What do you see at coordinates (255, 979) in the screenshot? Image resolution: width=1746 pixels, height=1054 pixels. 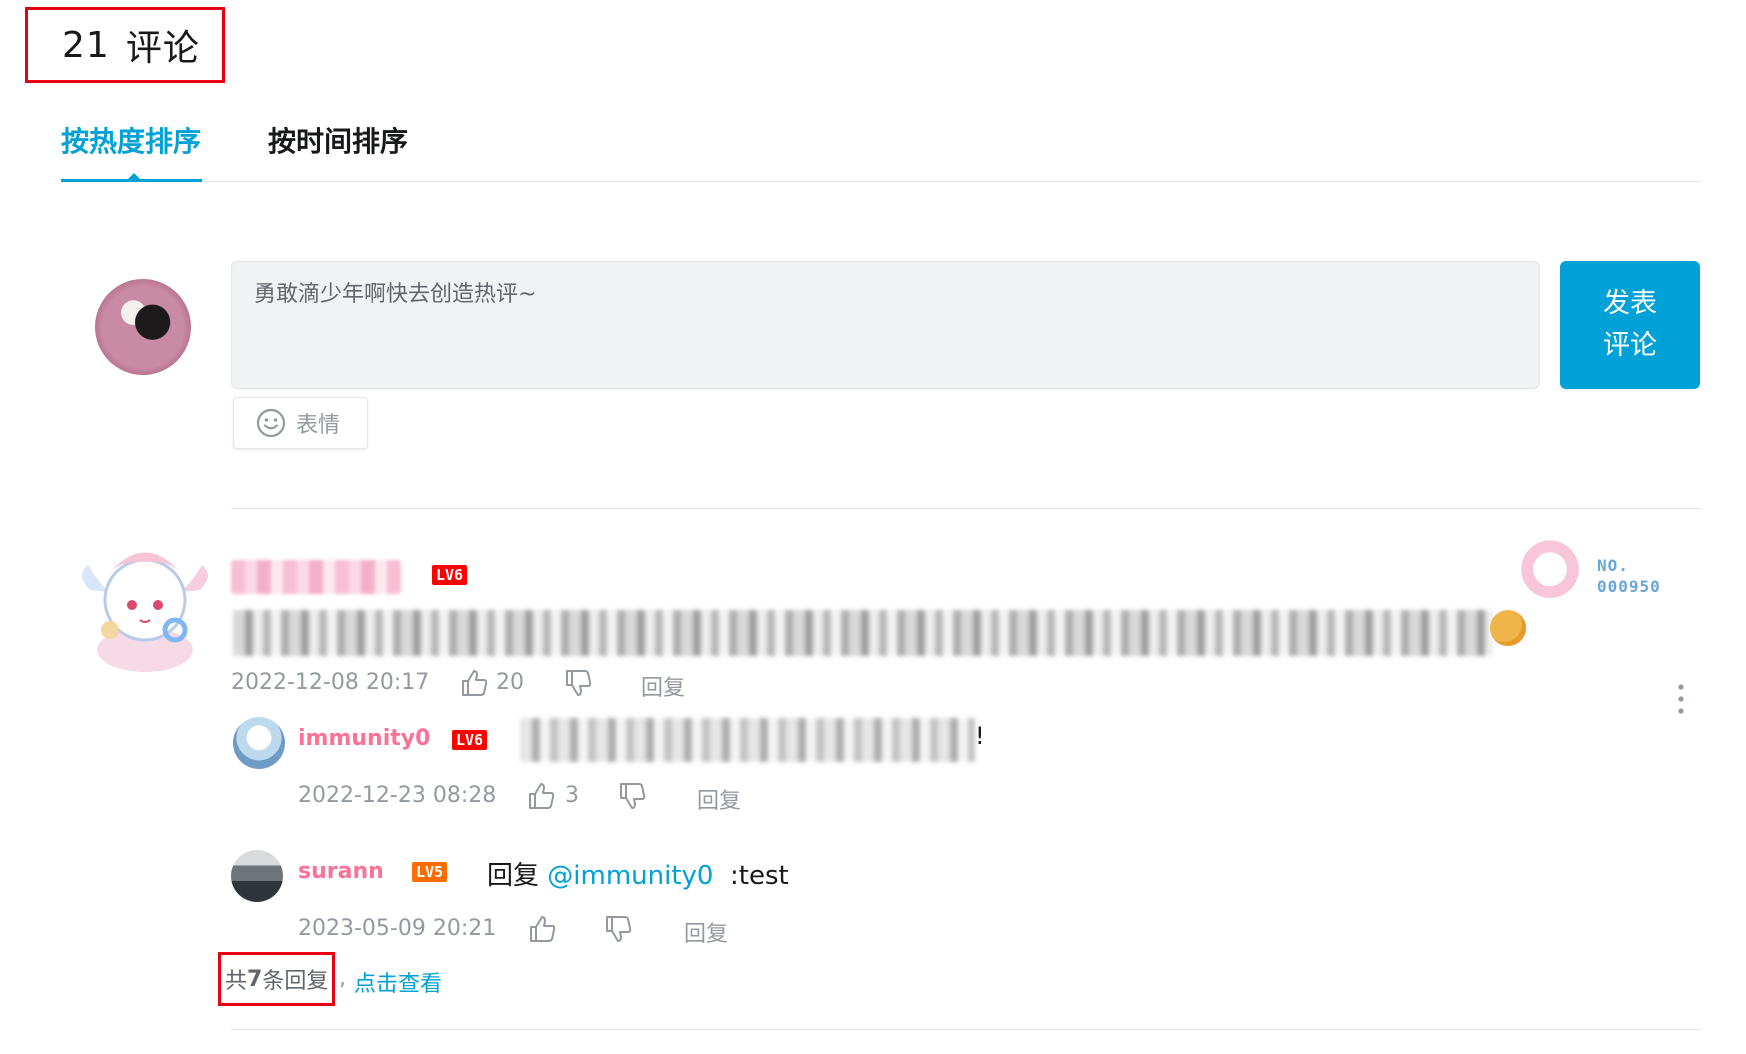 I see `total-replies-number: 7` at bounding box center [255, 979].